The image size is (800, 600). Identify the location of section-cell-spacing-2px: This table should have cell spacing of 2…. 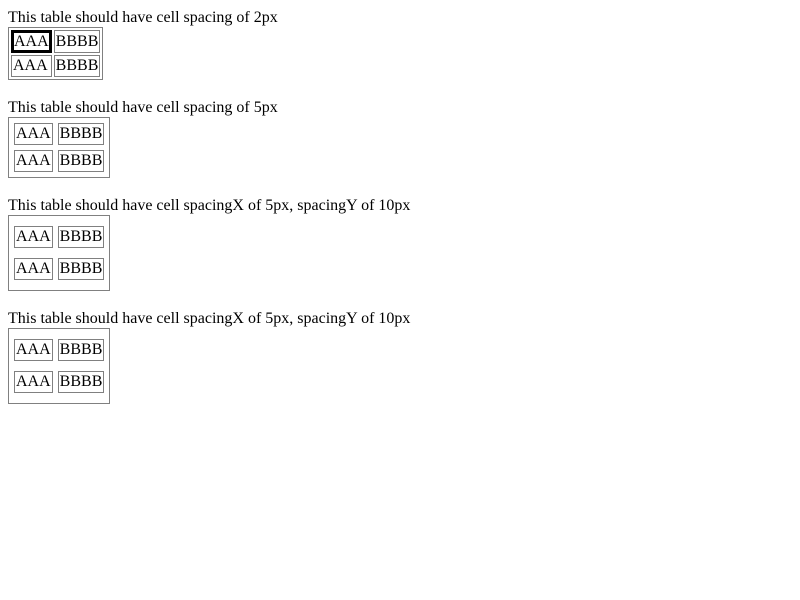
(400, 44).